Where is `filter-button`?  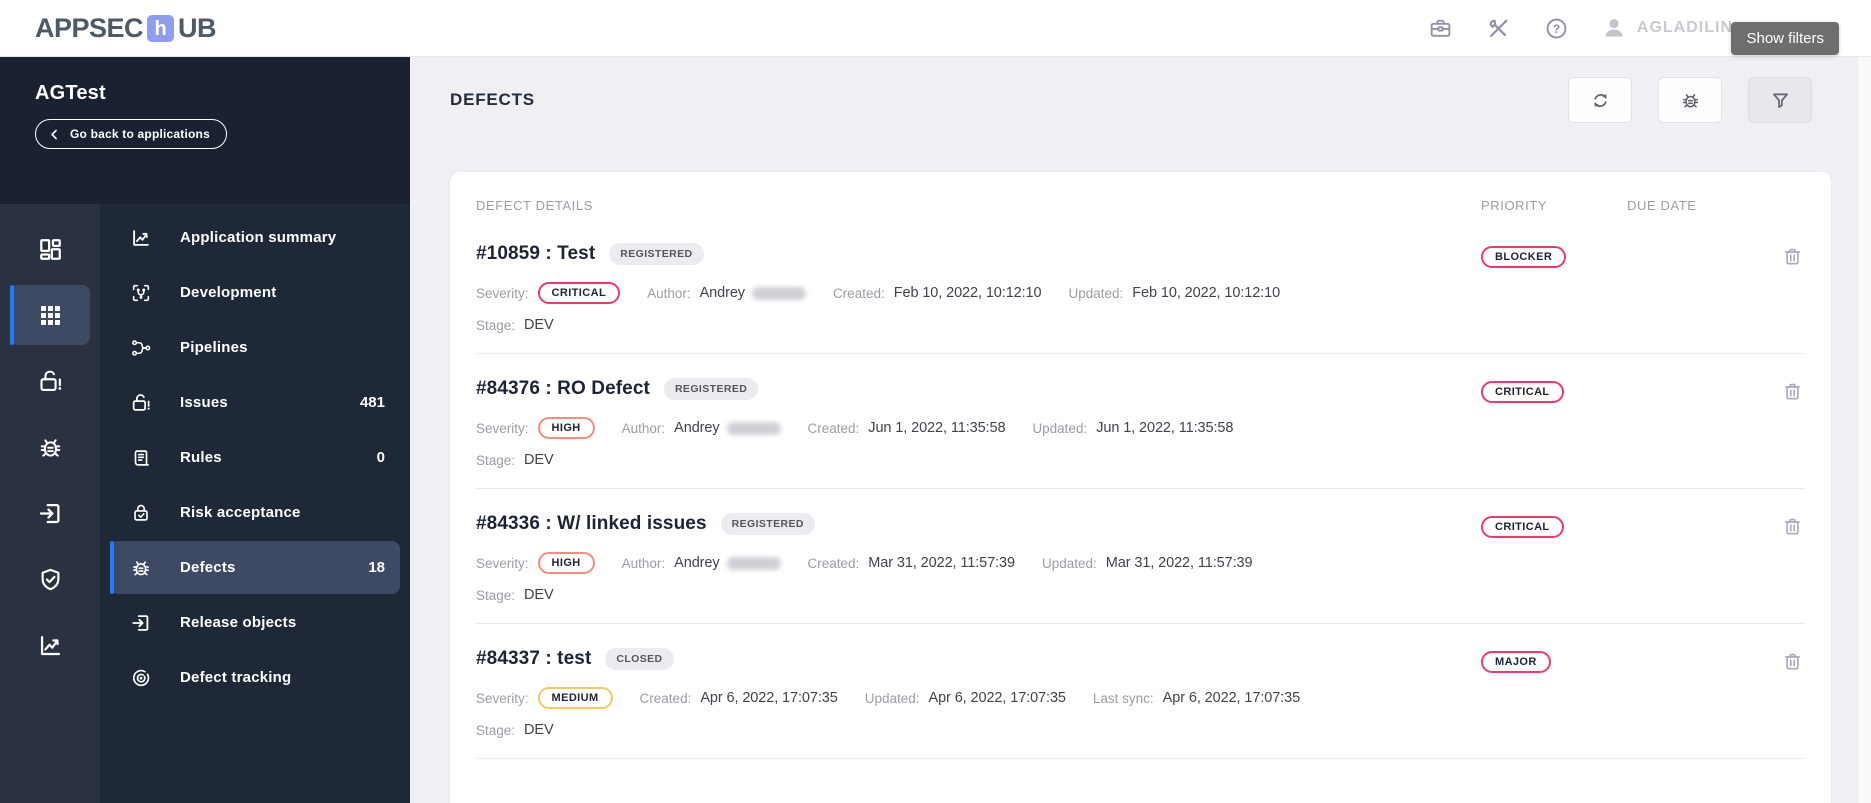
filter-button is located at coordinates (1780, 100).